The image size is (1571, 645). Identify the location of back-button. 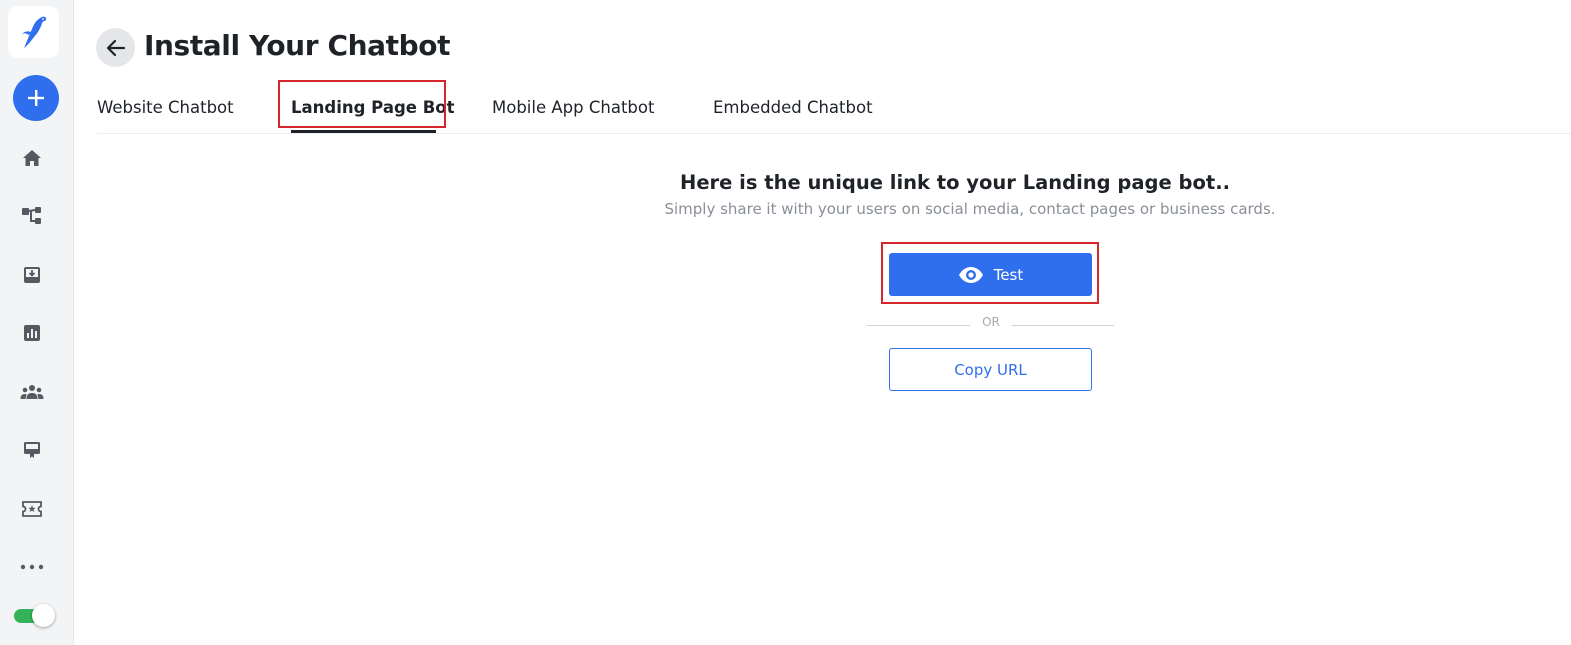
(115, 47).